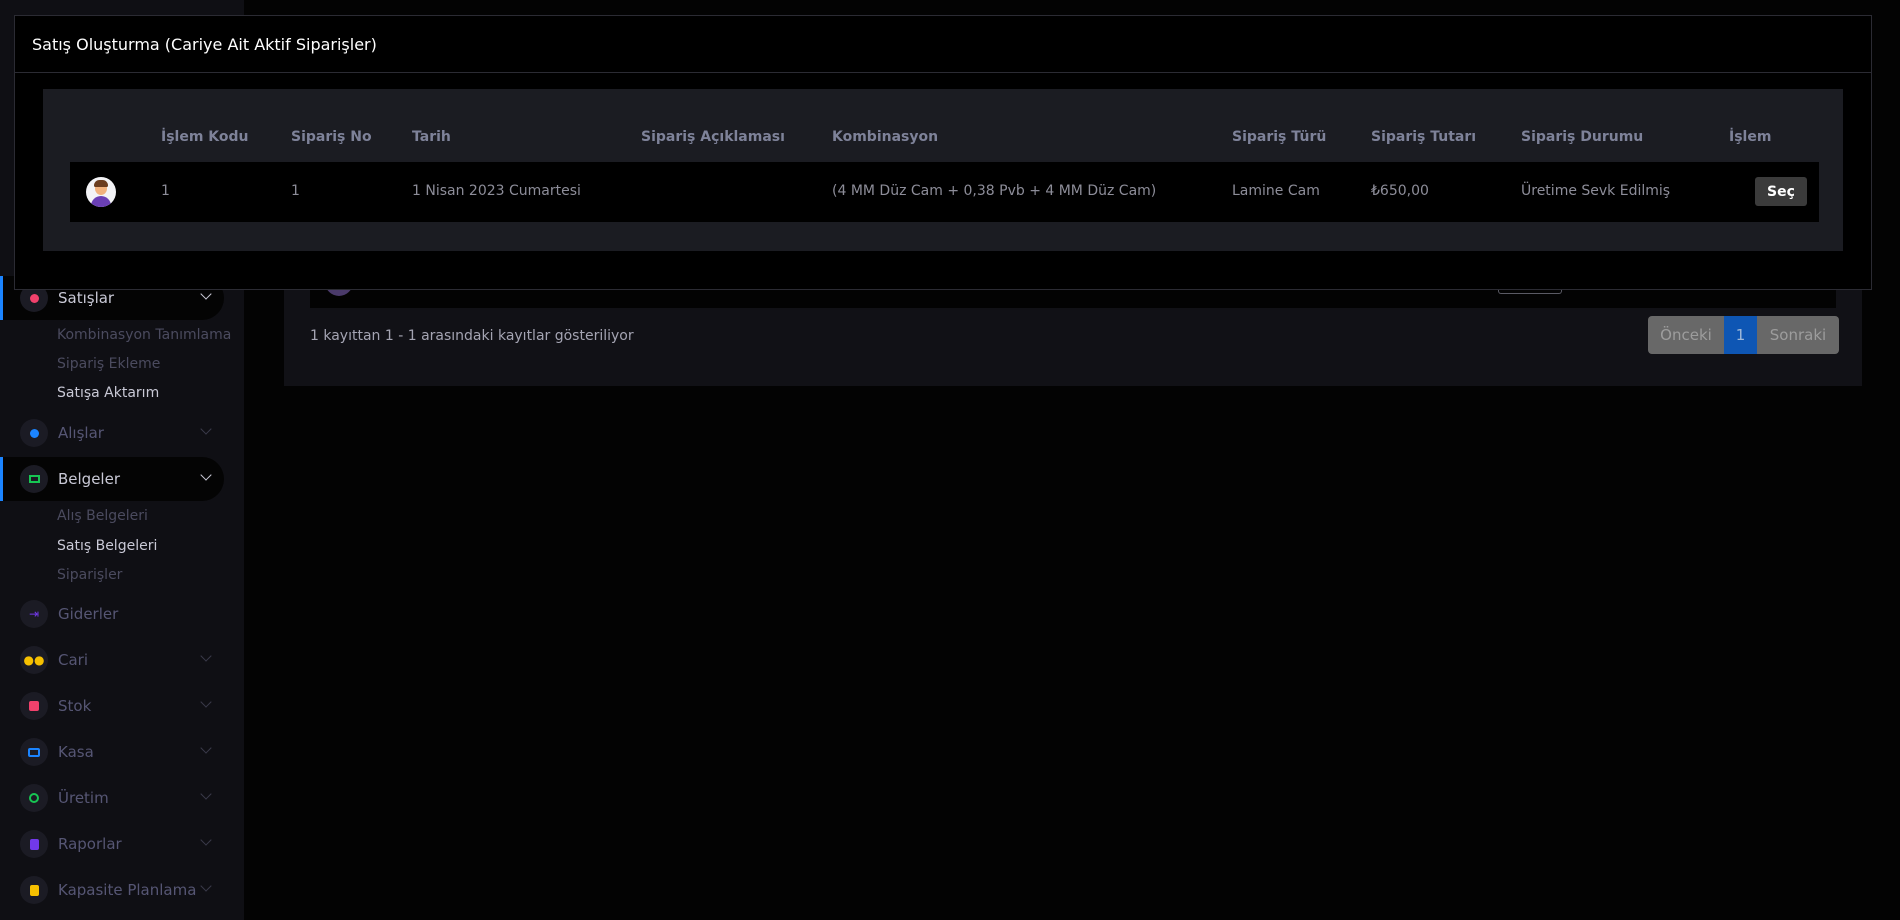 The image size is (1900, 920). I want to click on column-header: Sipariş Açıklaması, so click(713, 137).